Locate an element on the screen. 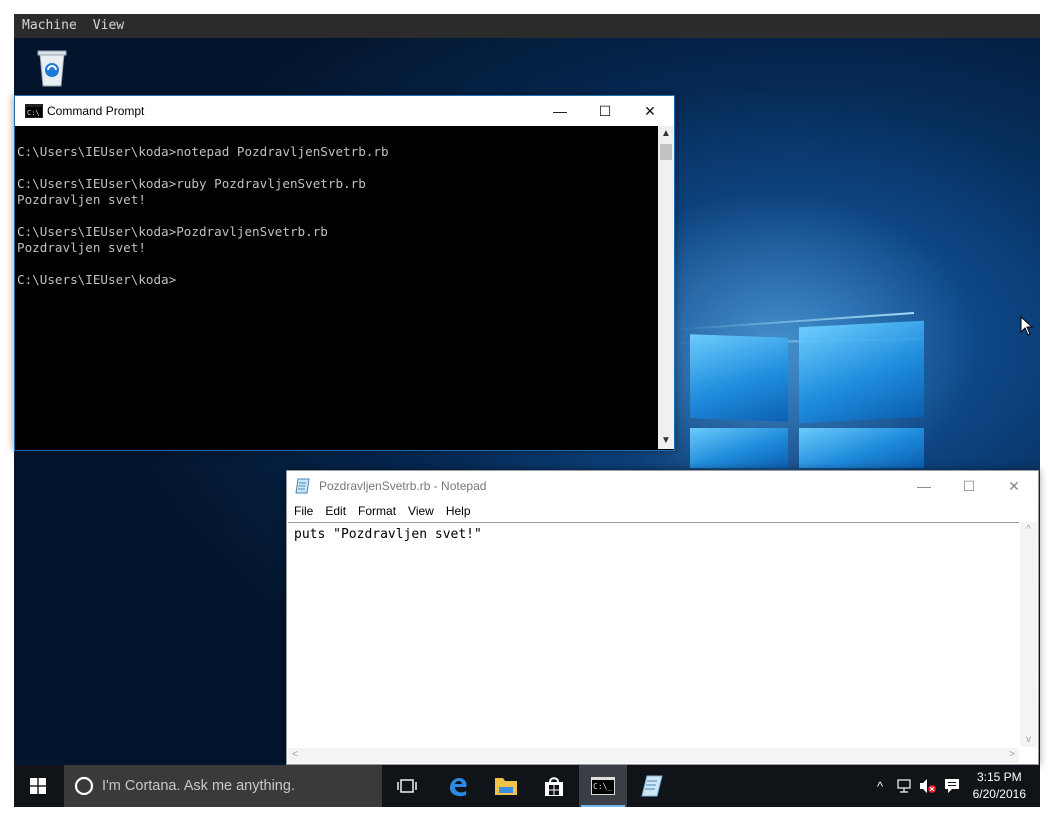  command-prompt-icon: C:\_ is located at coordinates (603, 786).